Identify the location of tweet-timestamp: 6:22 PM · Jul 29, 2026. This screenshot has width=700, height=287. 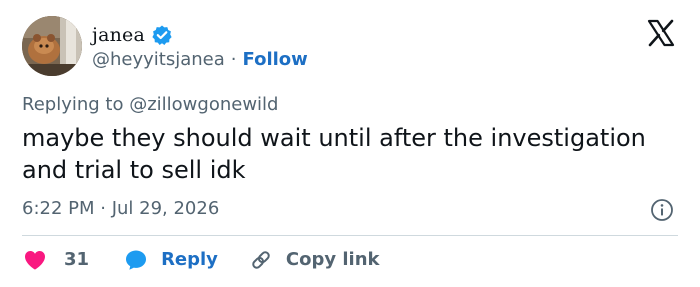
(120, 209).